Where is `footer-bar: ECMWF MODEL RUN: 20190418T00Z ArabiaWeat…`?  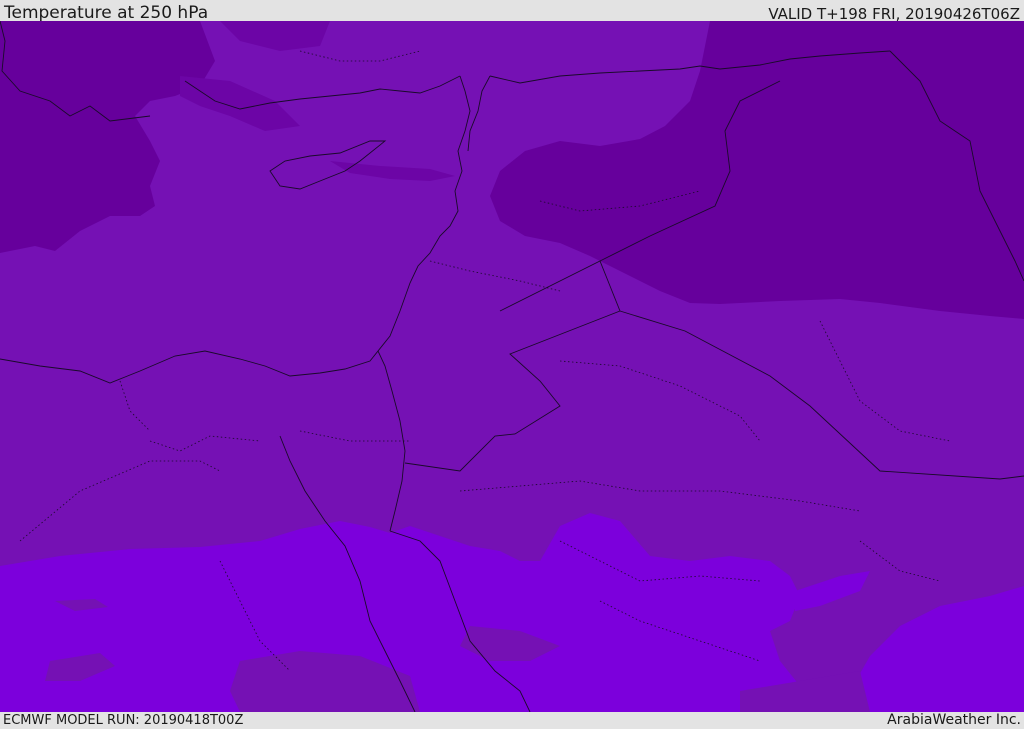 footer-bar: ECMWF MODEL RUN: 20190418T00Z ArabiaWeat… is located at coordinates (512, 720).